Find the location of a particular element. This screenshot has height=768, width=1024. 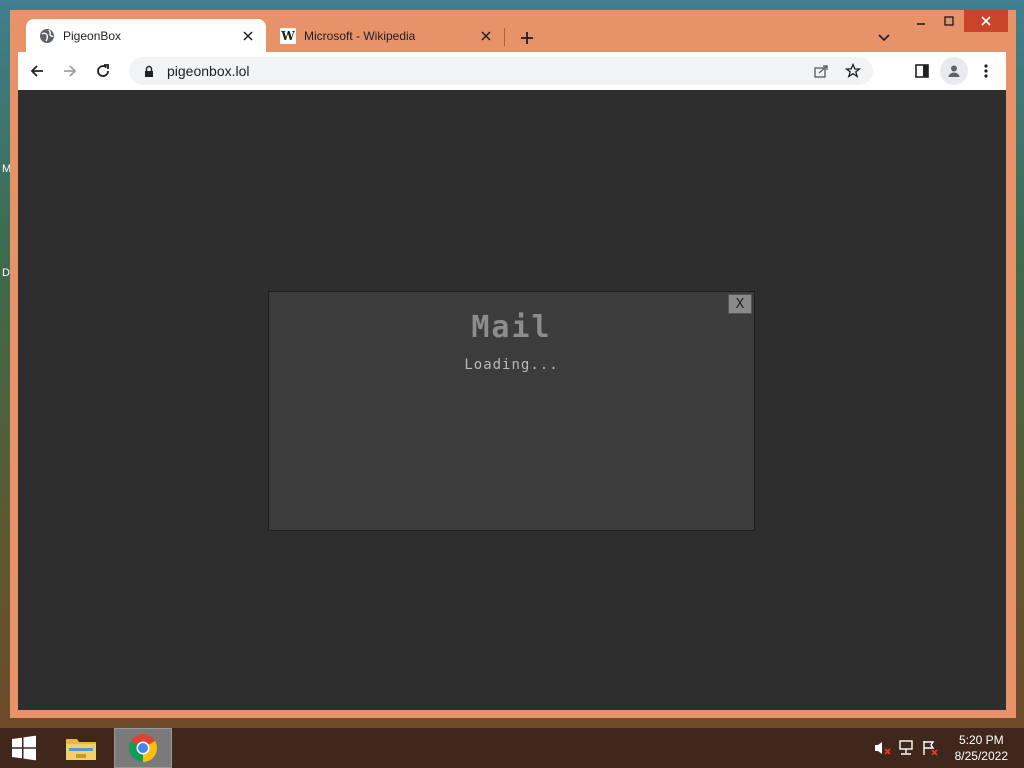

chrome-icon is located at coordinates (143, 748).